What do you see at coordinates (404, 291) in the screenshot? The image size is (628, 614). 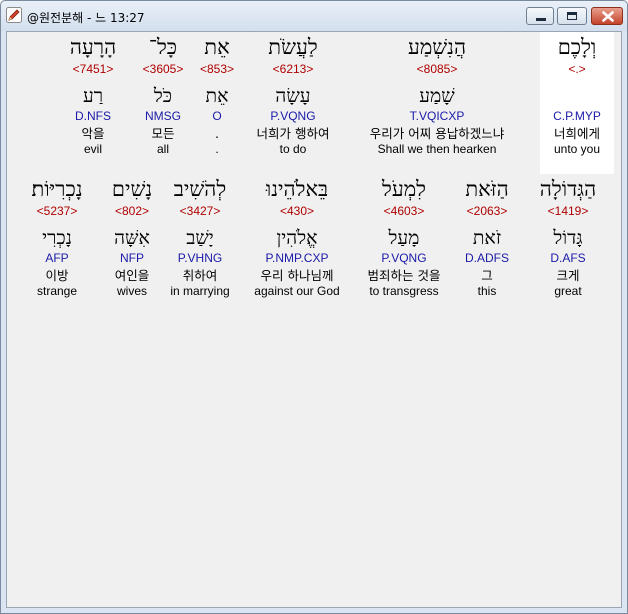 I see `english-gloss: to transgress` at bounding box center [404, 291].